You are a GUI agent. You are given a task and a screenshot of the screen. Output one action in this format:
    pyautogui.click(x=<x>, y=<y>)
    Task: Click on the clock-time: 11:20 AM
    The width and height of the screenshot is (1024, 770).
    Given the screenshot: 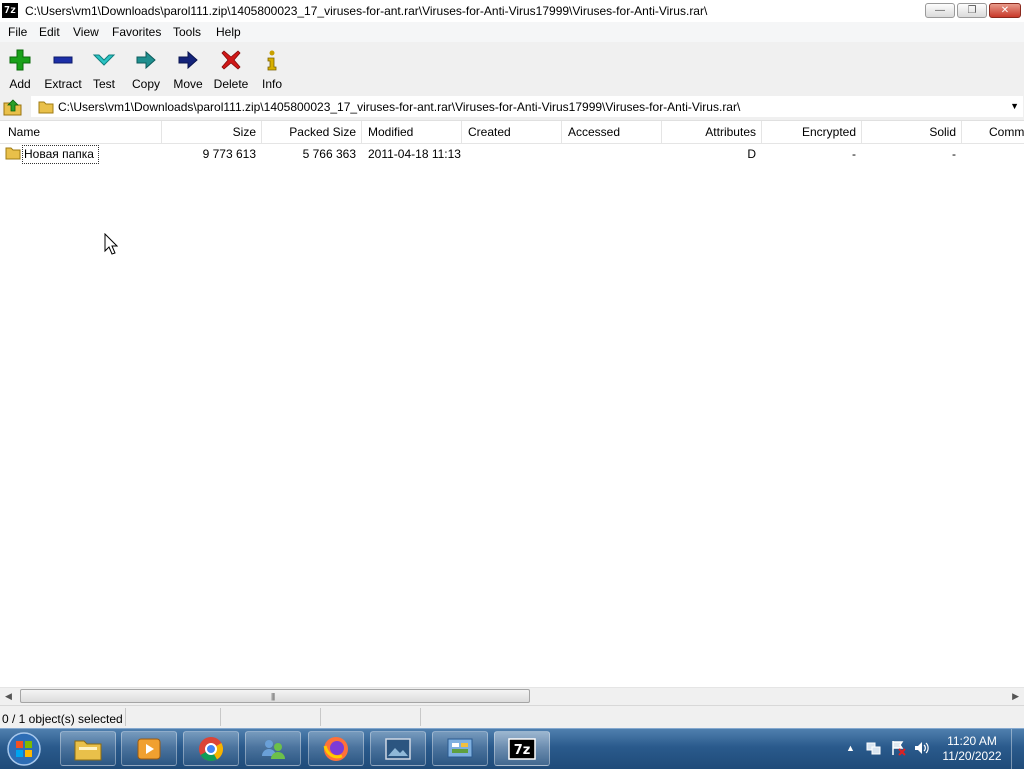 What is the action you would take?
    pyautogui.click(x=972, y=741)
    